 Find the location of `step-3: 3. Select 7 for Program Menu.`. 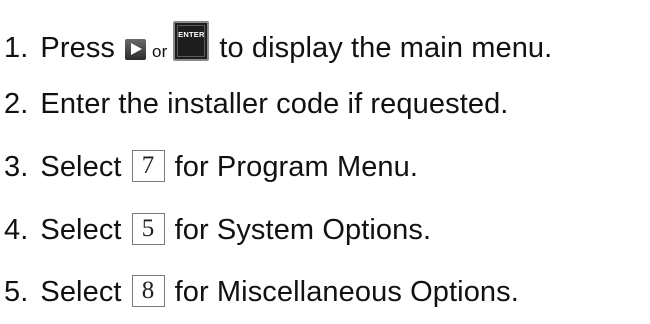

step-3: 3. Select 7 for Program Menu. is located at coordinates (211, 167).